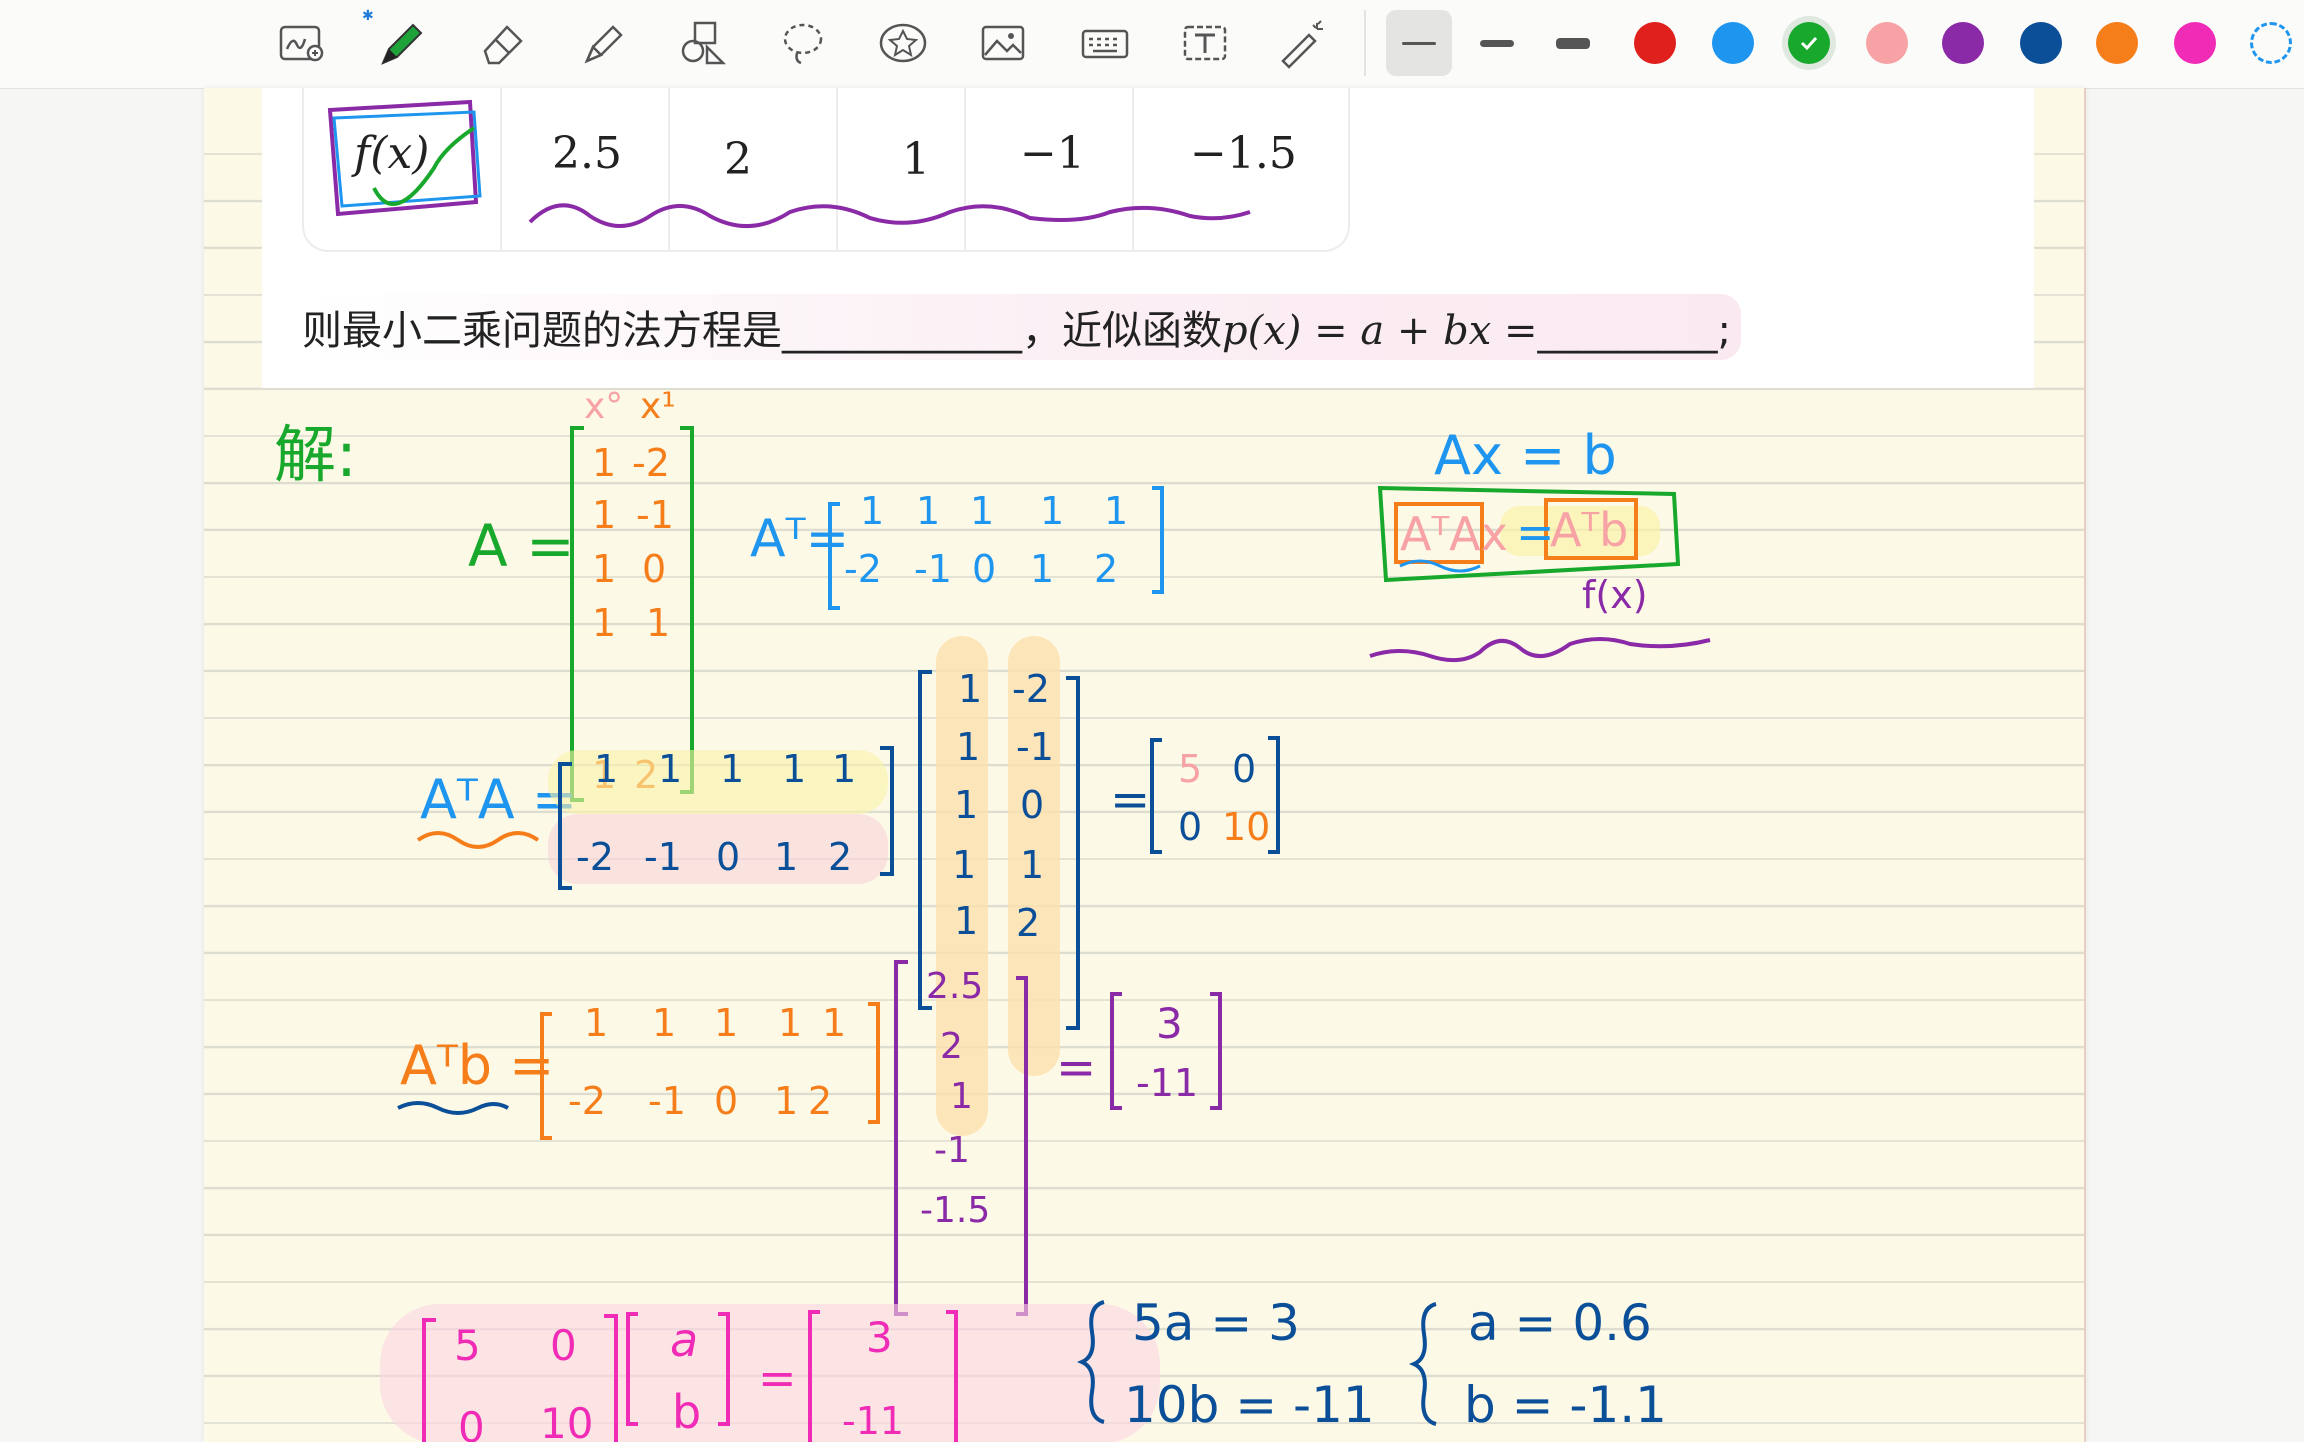 The image size is (2304, 1442). I want to click on color-orange-swatch, so click(2117, 43).